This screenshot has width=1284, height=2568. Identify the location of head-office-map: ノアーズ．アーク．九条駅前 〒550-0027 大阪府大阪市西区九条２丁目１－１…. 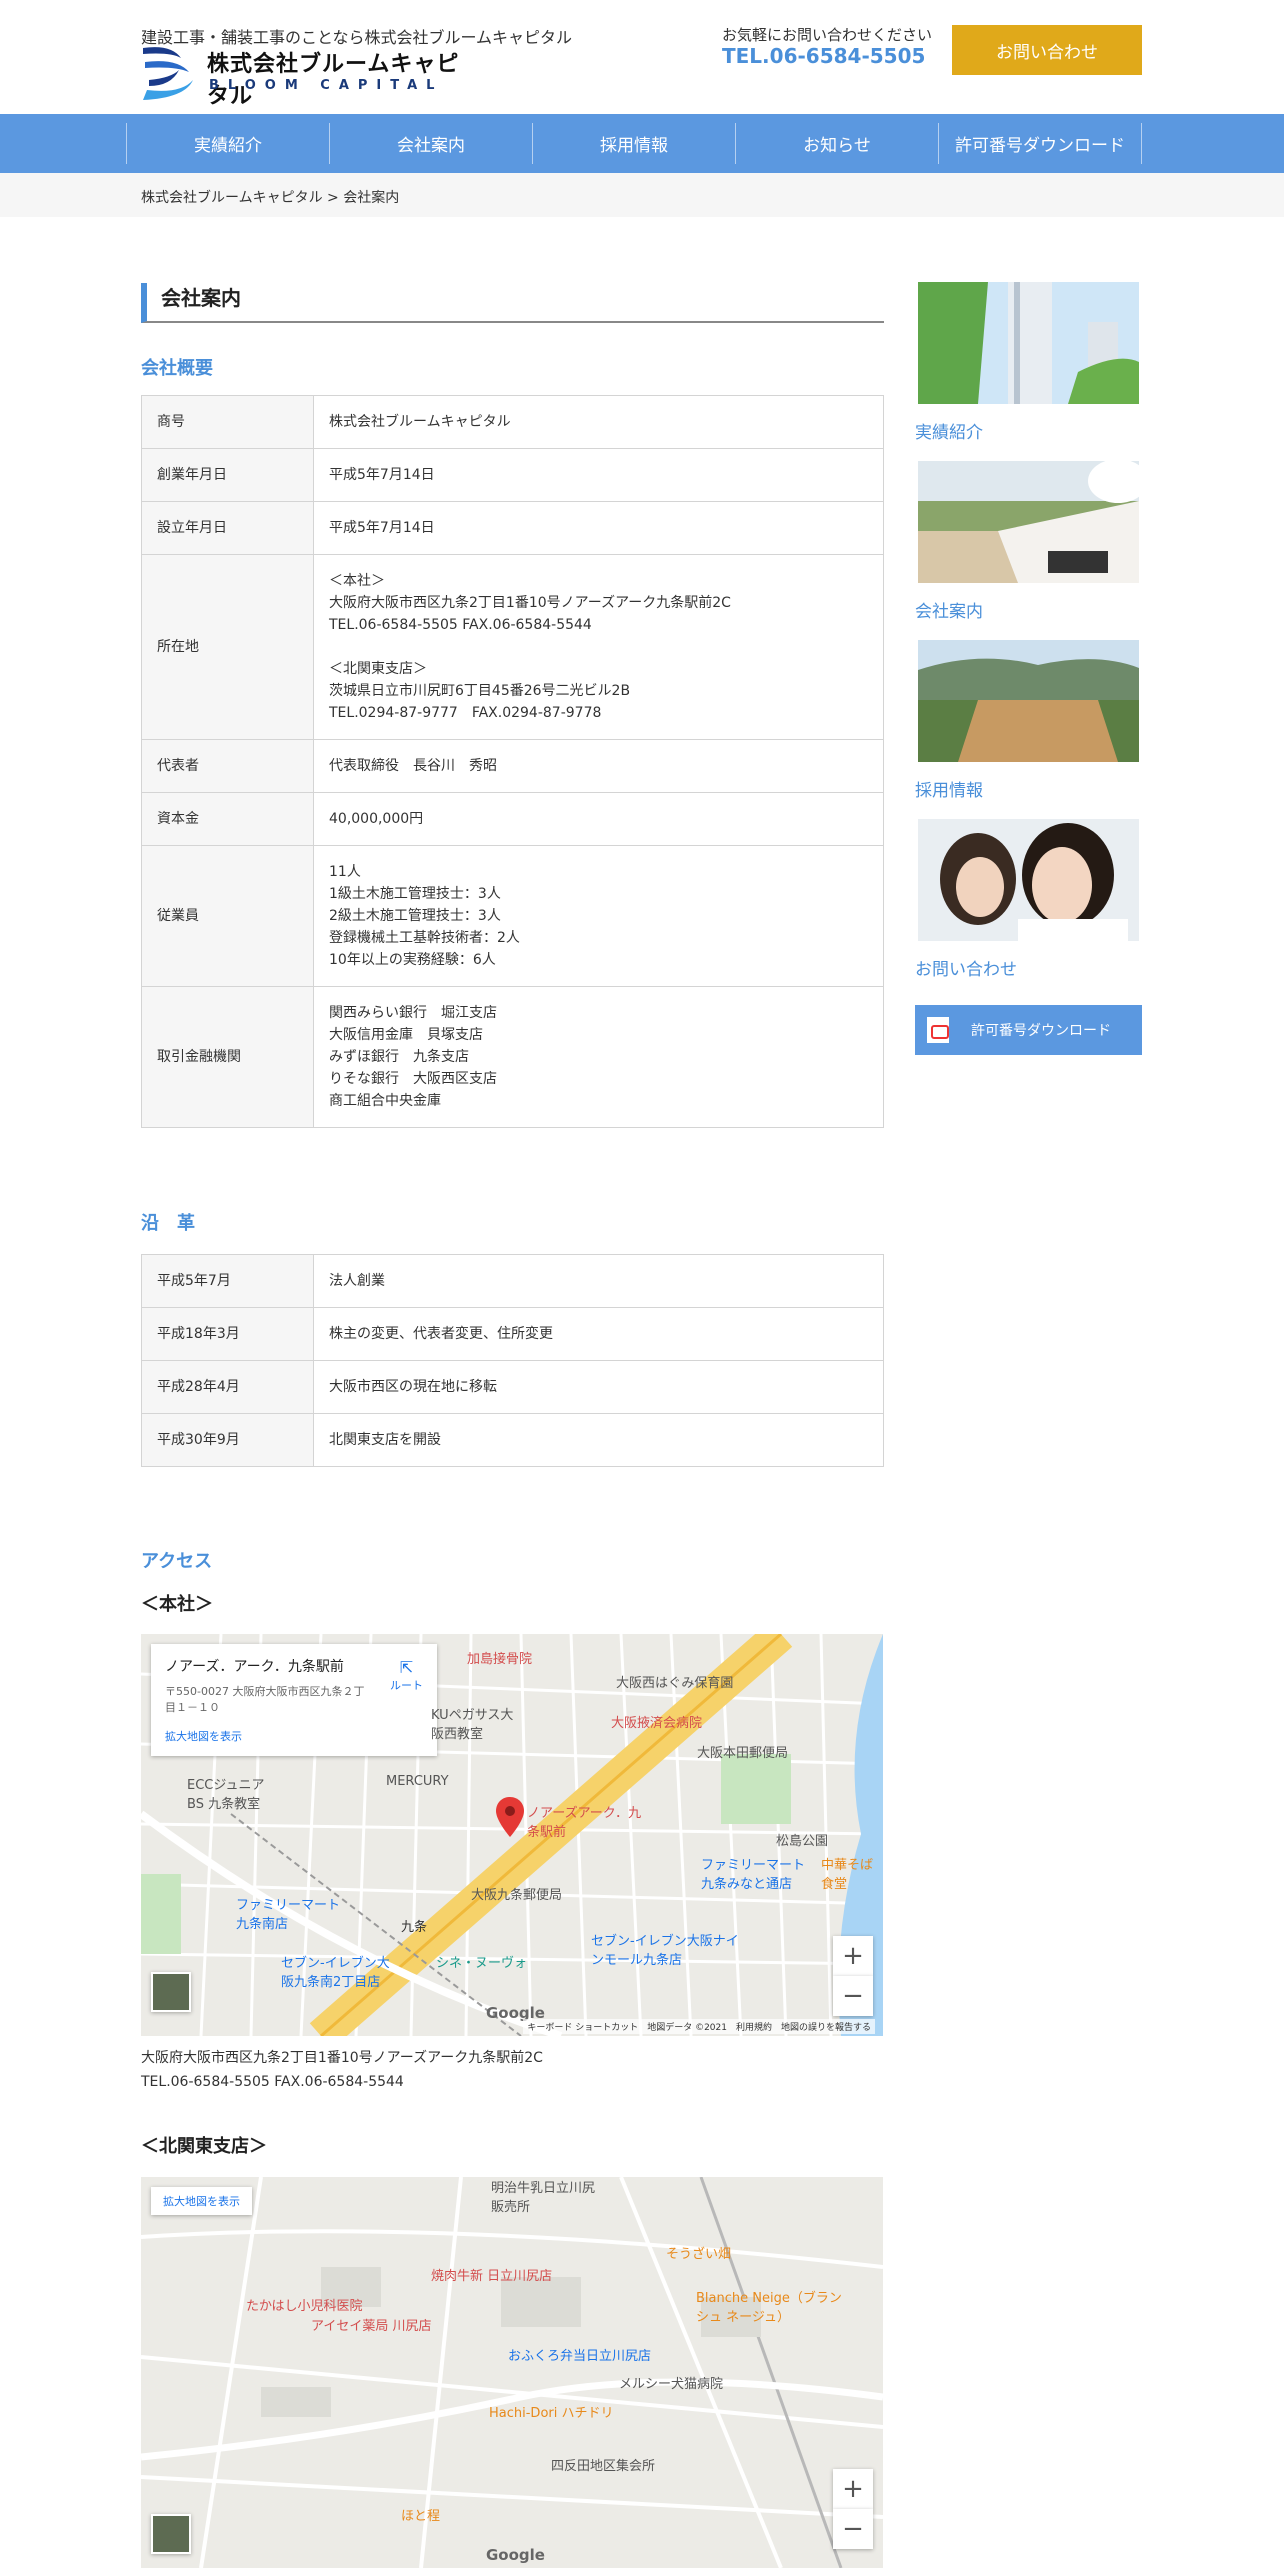
(512, 1835).